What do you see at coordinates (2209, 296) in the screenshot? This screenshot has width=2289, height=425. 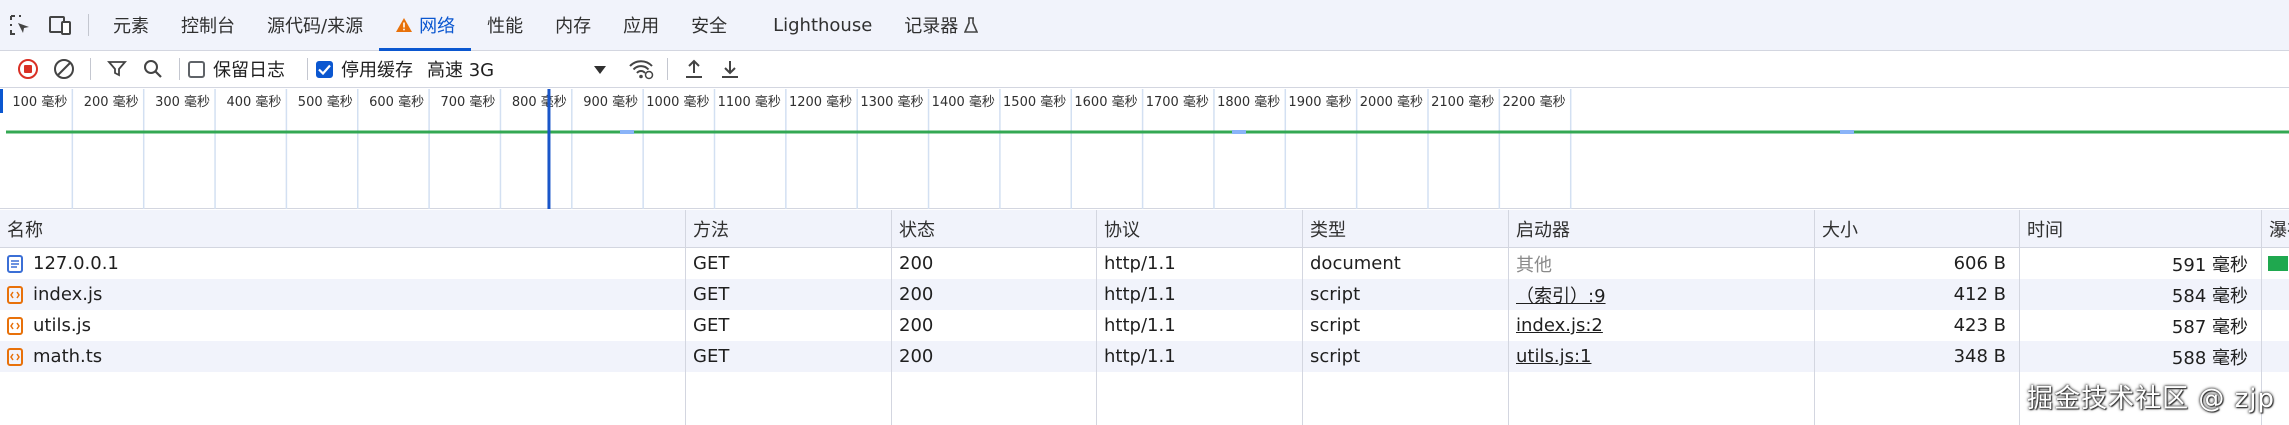 I see `cell-time: 584 毫秒` at bounding box center [2209, 296].